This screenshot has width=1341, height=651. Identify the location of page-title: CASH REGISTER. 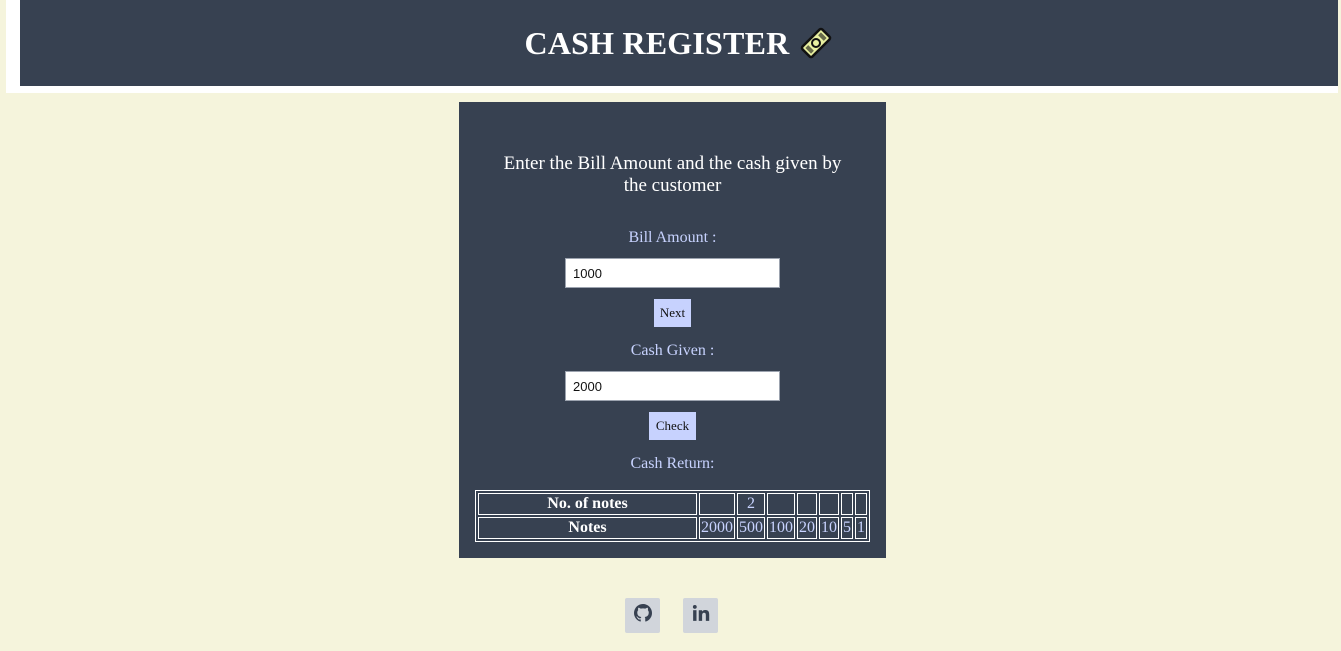
(679, 43).